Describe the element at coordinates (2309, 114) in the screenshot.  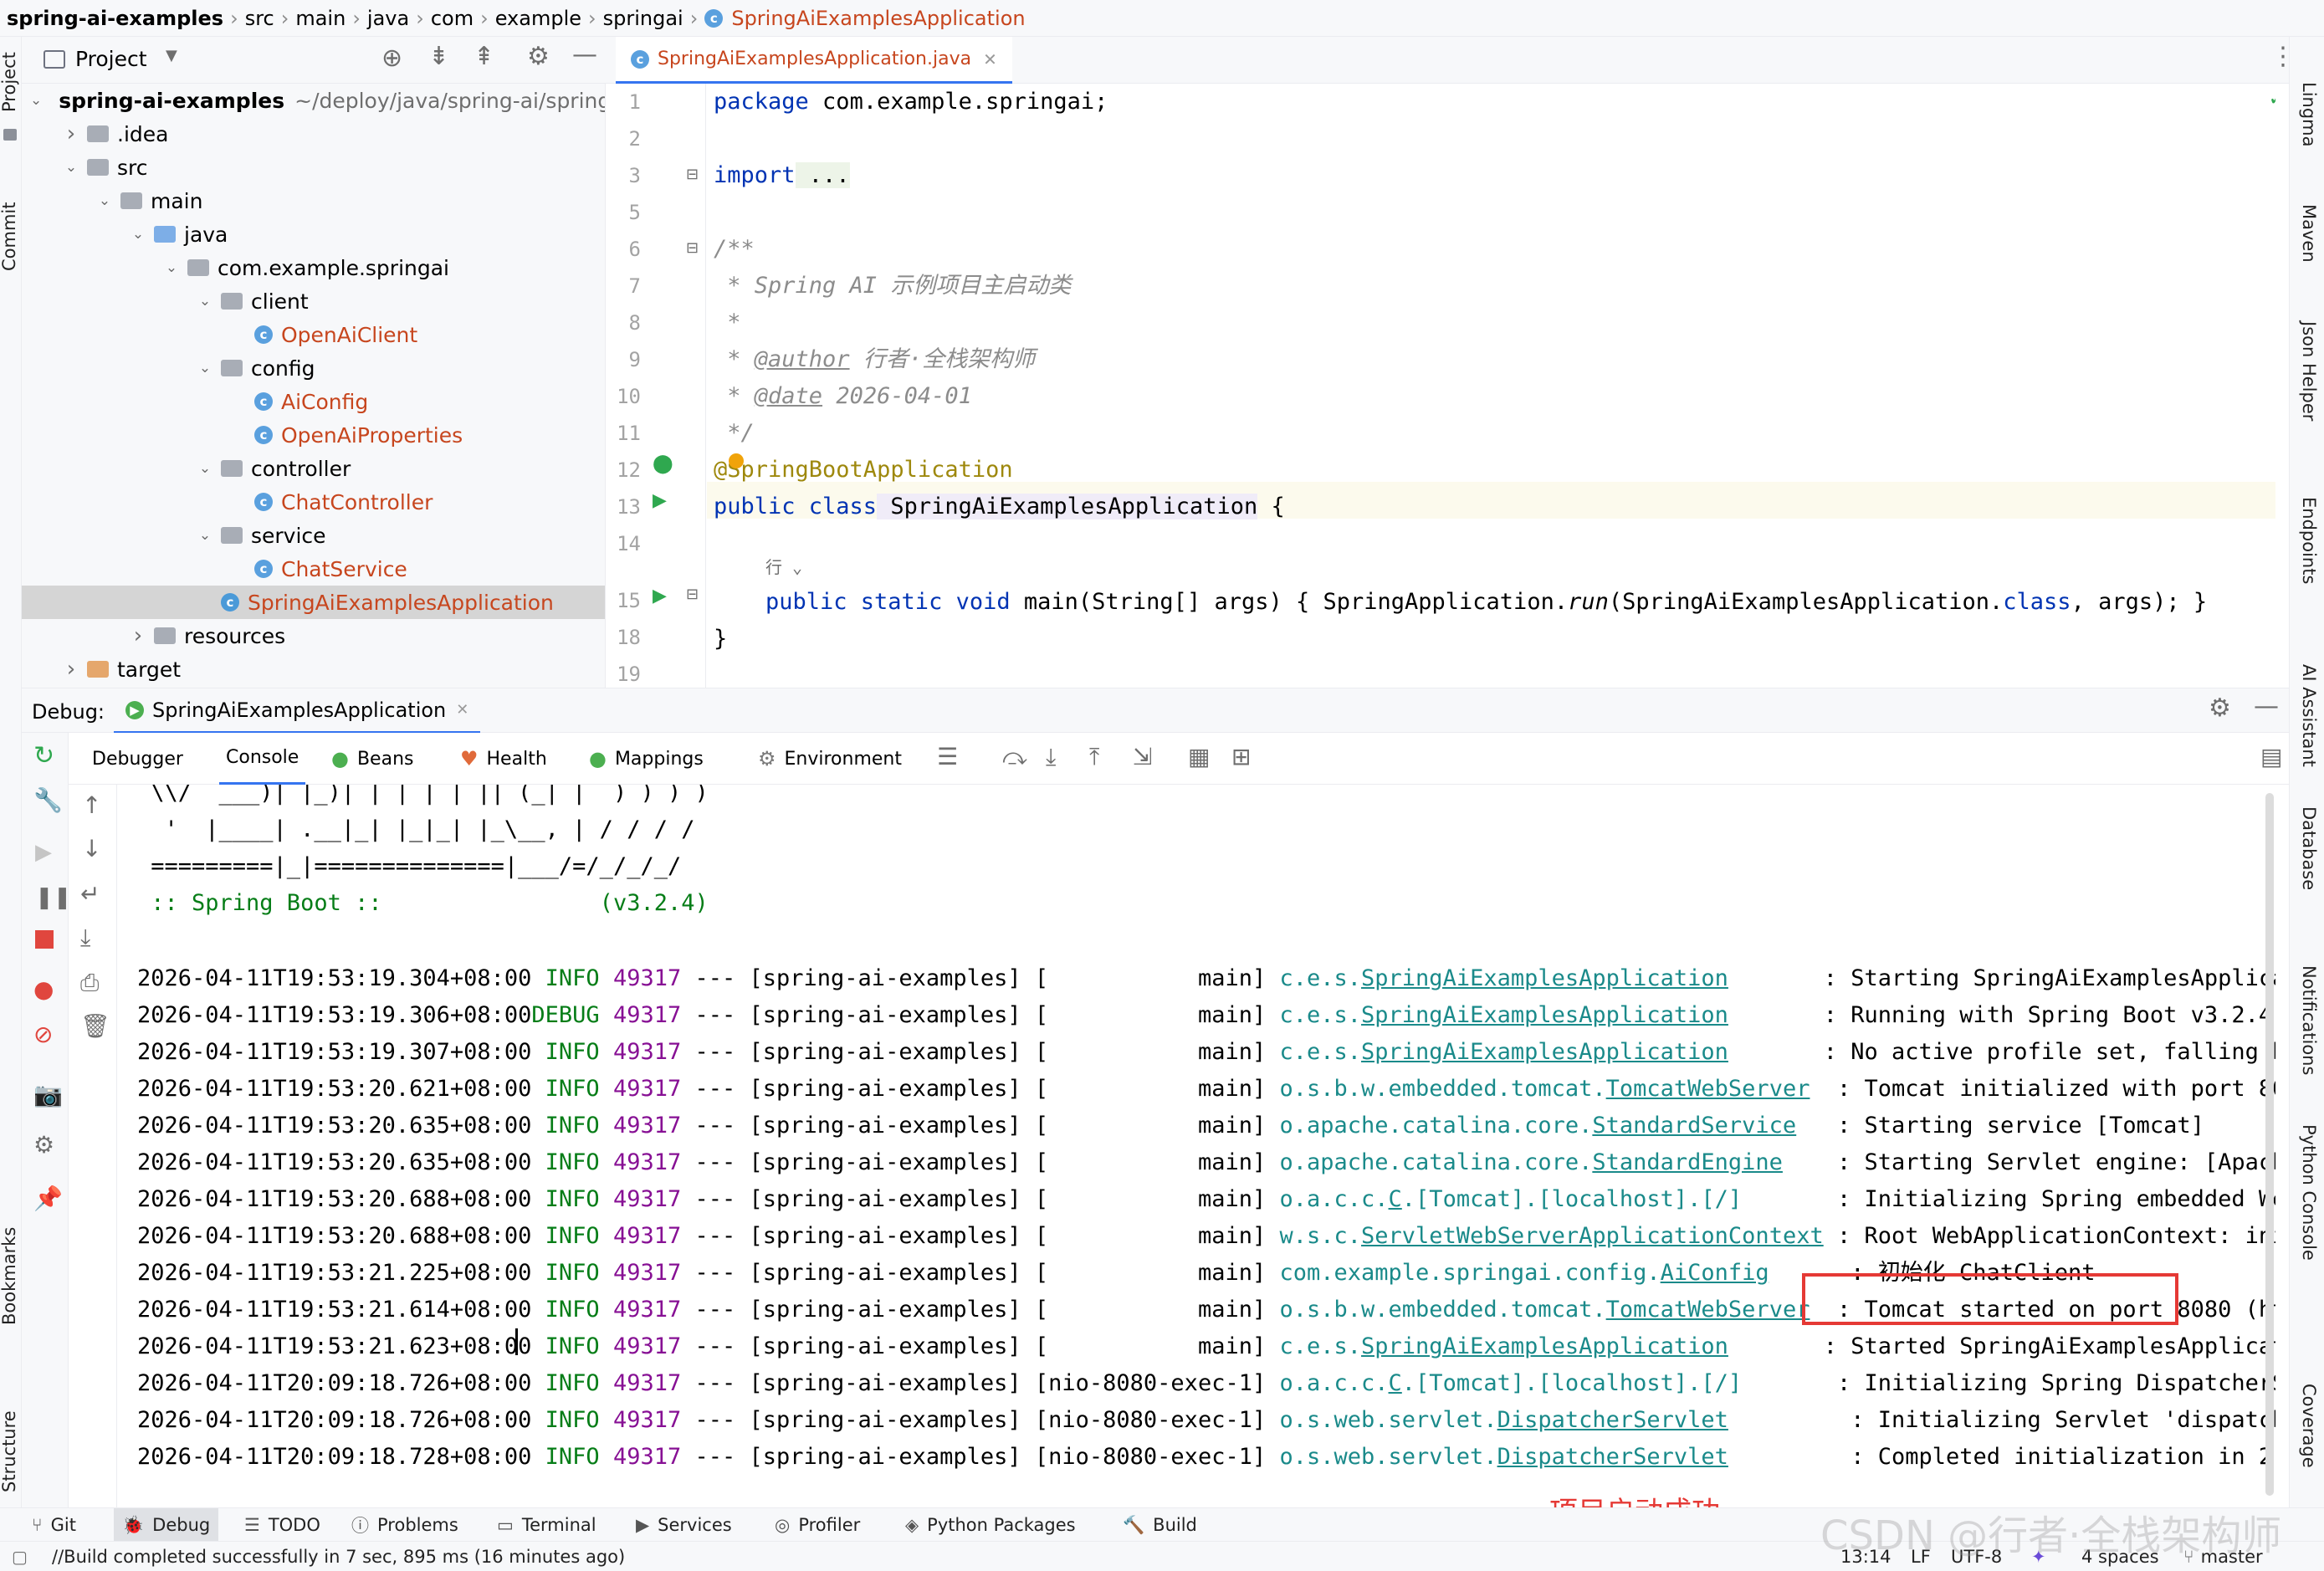
I see `lingma-tool-button: Lingma` at that location.